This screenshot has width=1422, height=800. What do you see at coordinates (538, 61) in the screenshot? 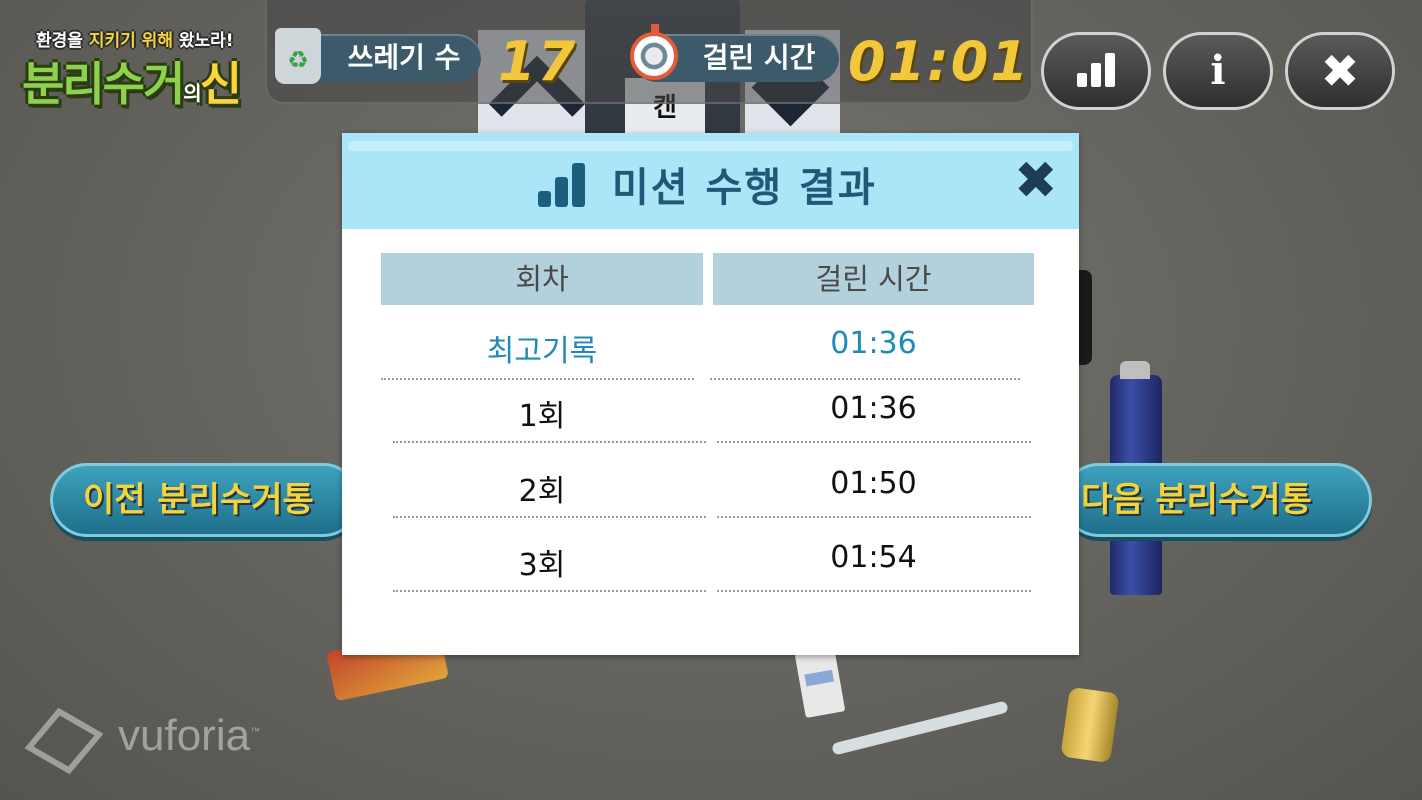
I see `trash-count-value: 17` at bounding box center [538, 61].